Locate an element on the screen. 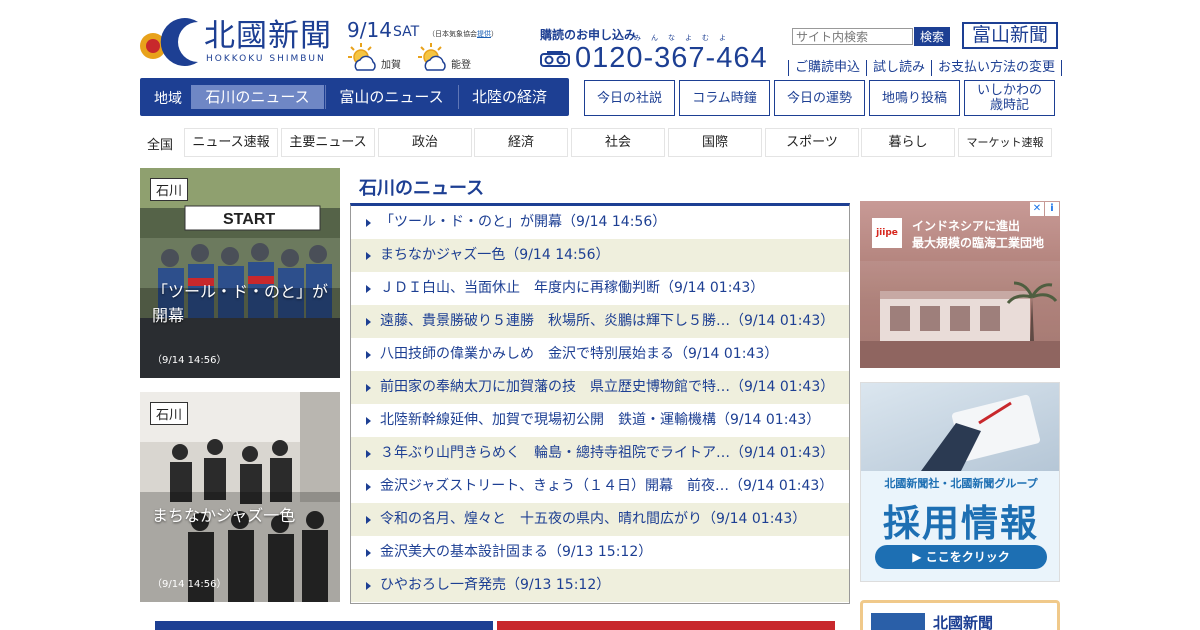 This screenshot has width=1200, height=630. category-living: 暮らし is located at coordinates (908, 142).